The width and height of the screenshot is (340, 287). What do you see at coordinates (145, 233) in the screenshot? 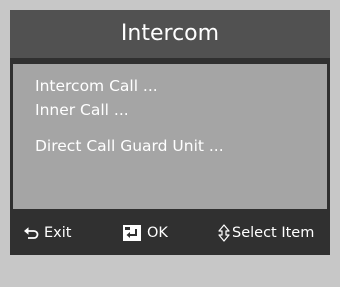
I see `ok-button: OK` at bounding box center [145, 233].